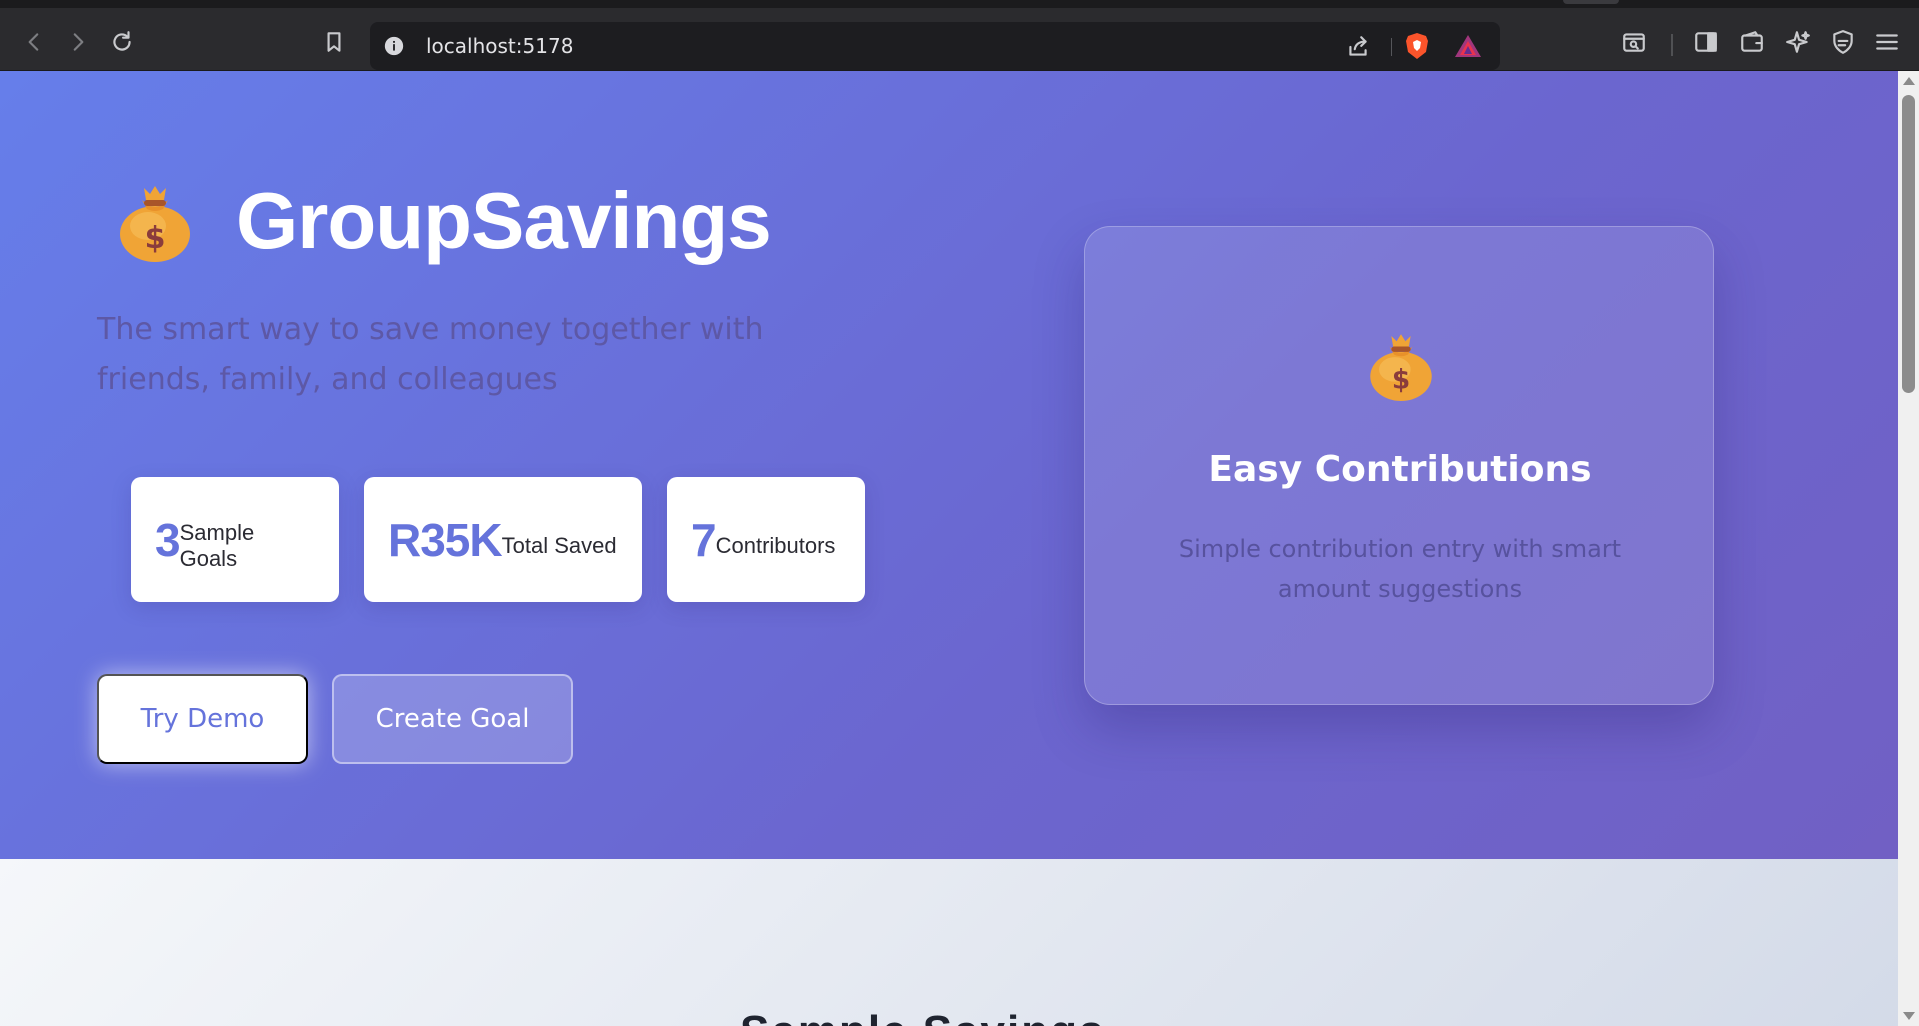  What do you see at coordinates (1909, 1016) in the screenshot?
I see `scroll-down-arrow-icon` at bounding box center [1909, 1016].